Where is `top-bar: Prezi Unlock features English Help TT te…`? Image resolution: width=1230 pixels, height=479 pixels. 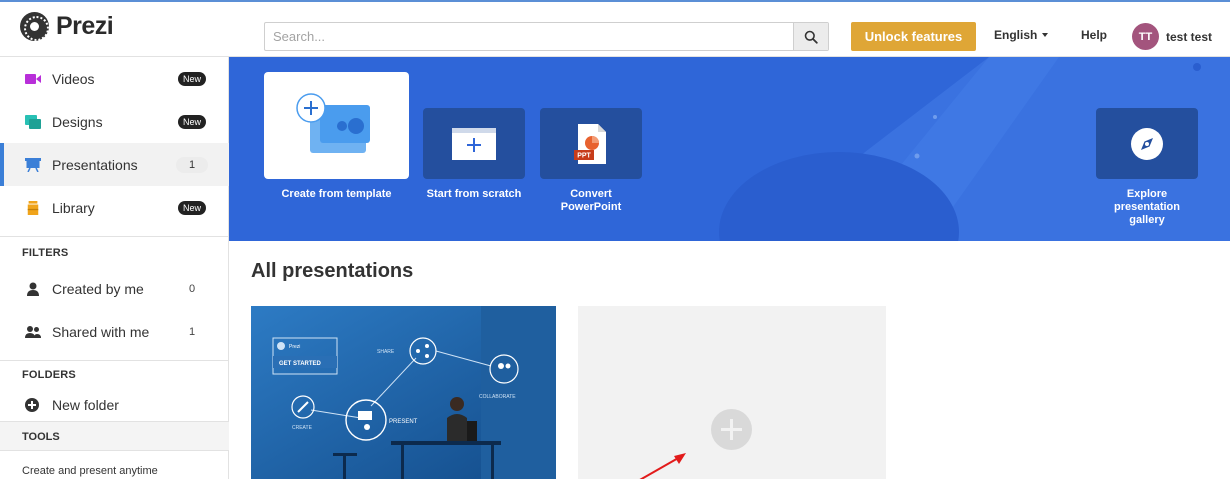
top-bar: Prezi Unlock features English Help TT te… is located at coordinates (615, 28).